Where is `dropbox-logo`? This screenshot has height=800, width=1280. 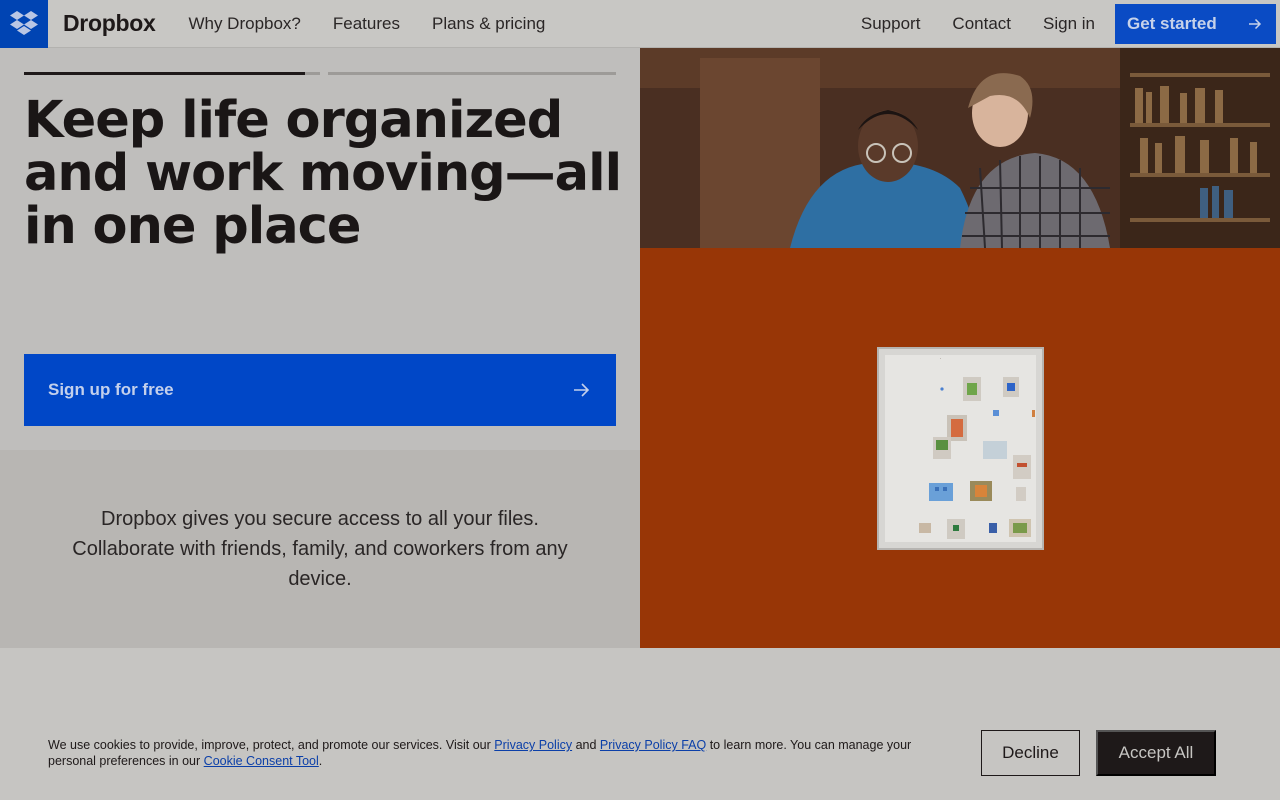
dropbox-logo is located at coordinates (24, 24).